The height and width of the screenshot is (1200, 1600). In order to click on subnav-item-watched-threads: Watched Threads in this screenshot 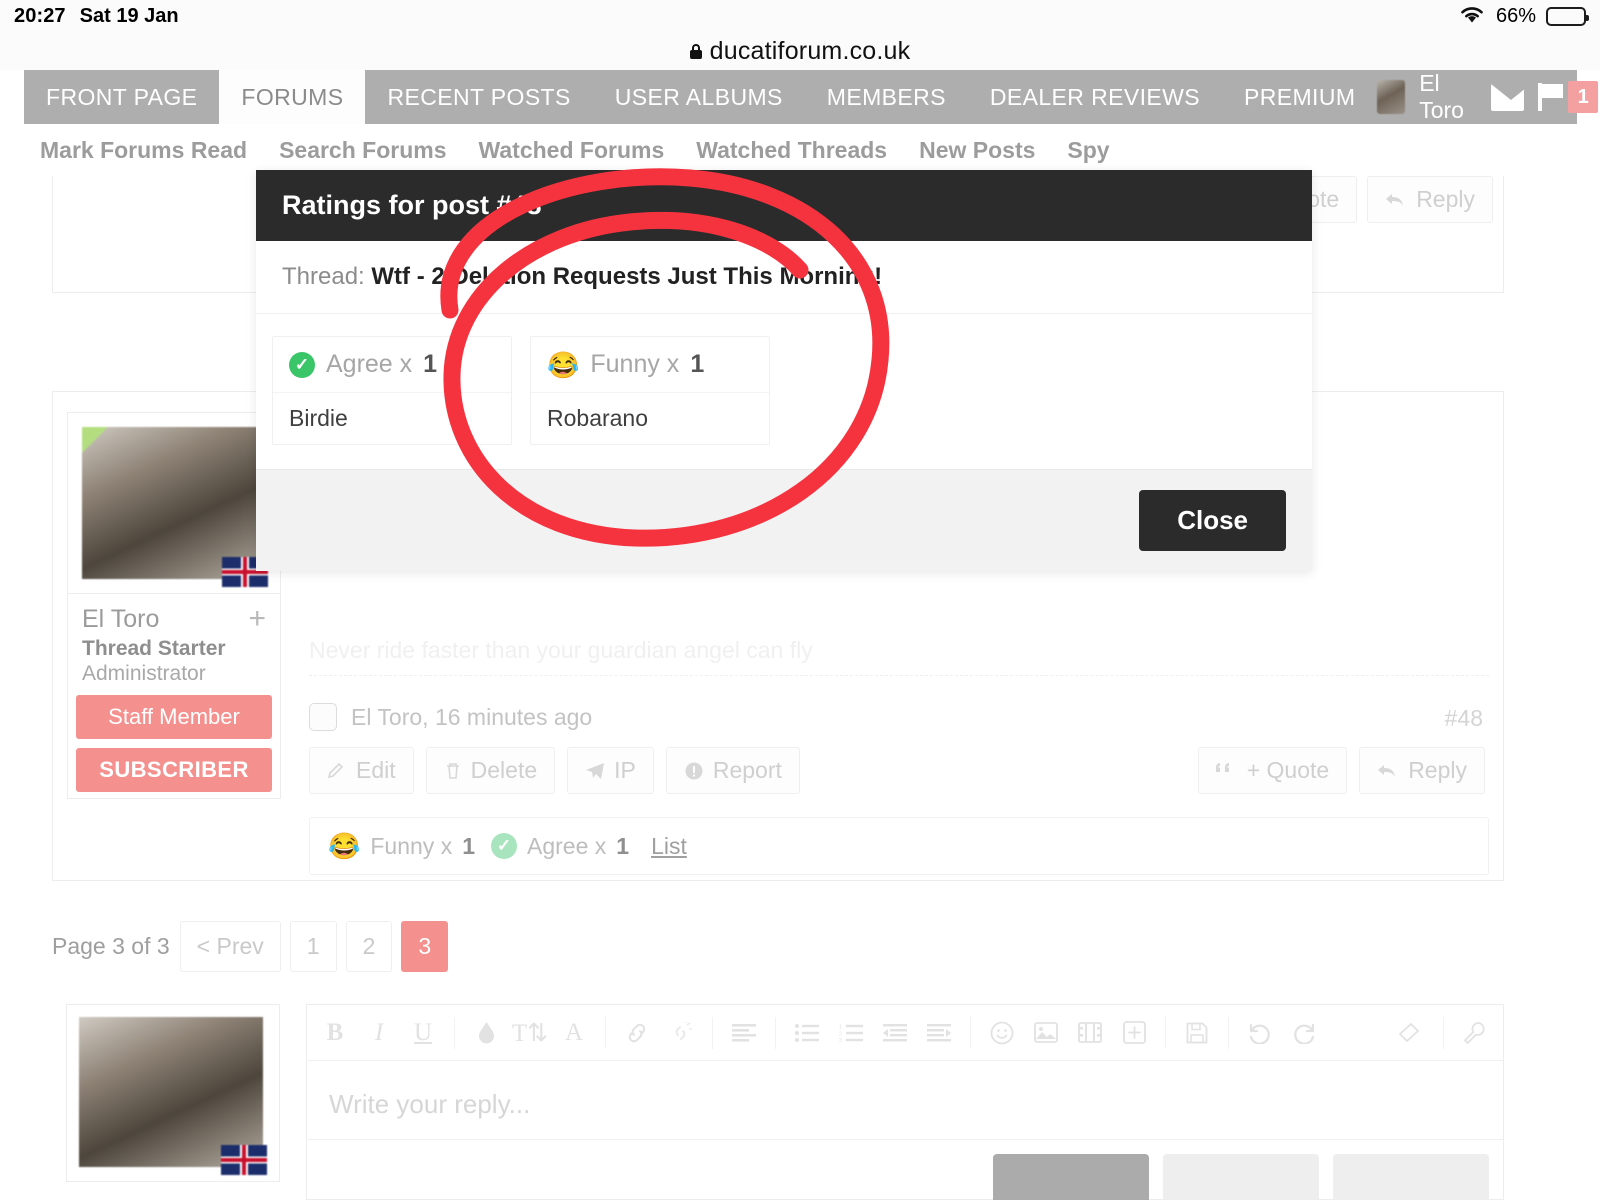, I will do `click(791, 150)`.